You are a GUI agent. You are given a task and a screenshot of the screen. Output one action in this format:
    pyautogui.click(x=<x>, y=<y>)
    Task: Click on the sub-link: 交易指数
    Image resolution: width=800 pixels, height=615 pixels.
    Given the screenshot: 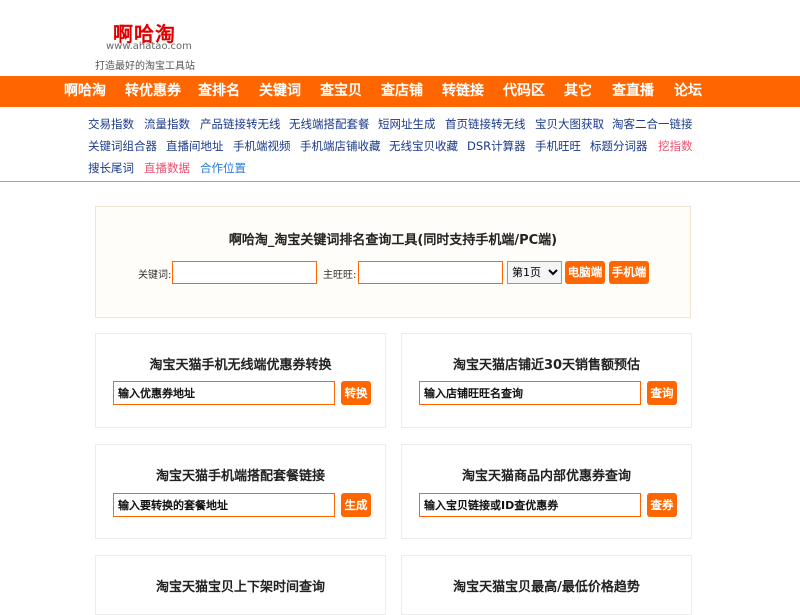 What is the action you would take?
    pyautogui.click(x=111, y=124)
    